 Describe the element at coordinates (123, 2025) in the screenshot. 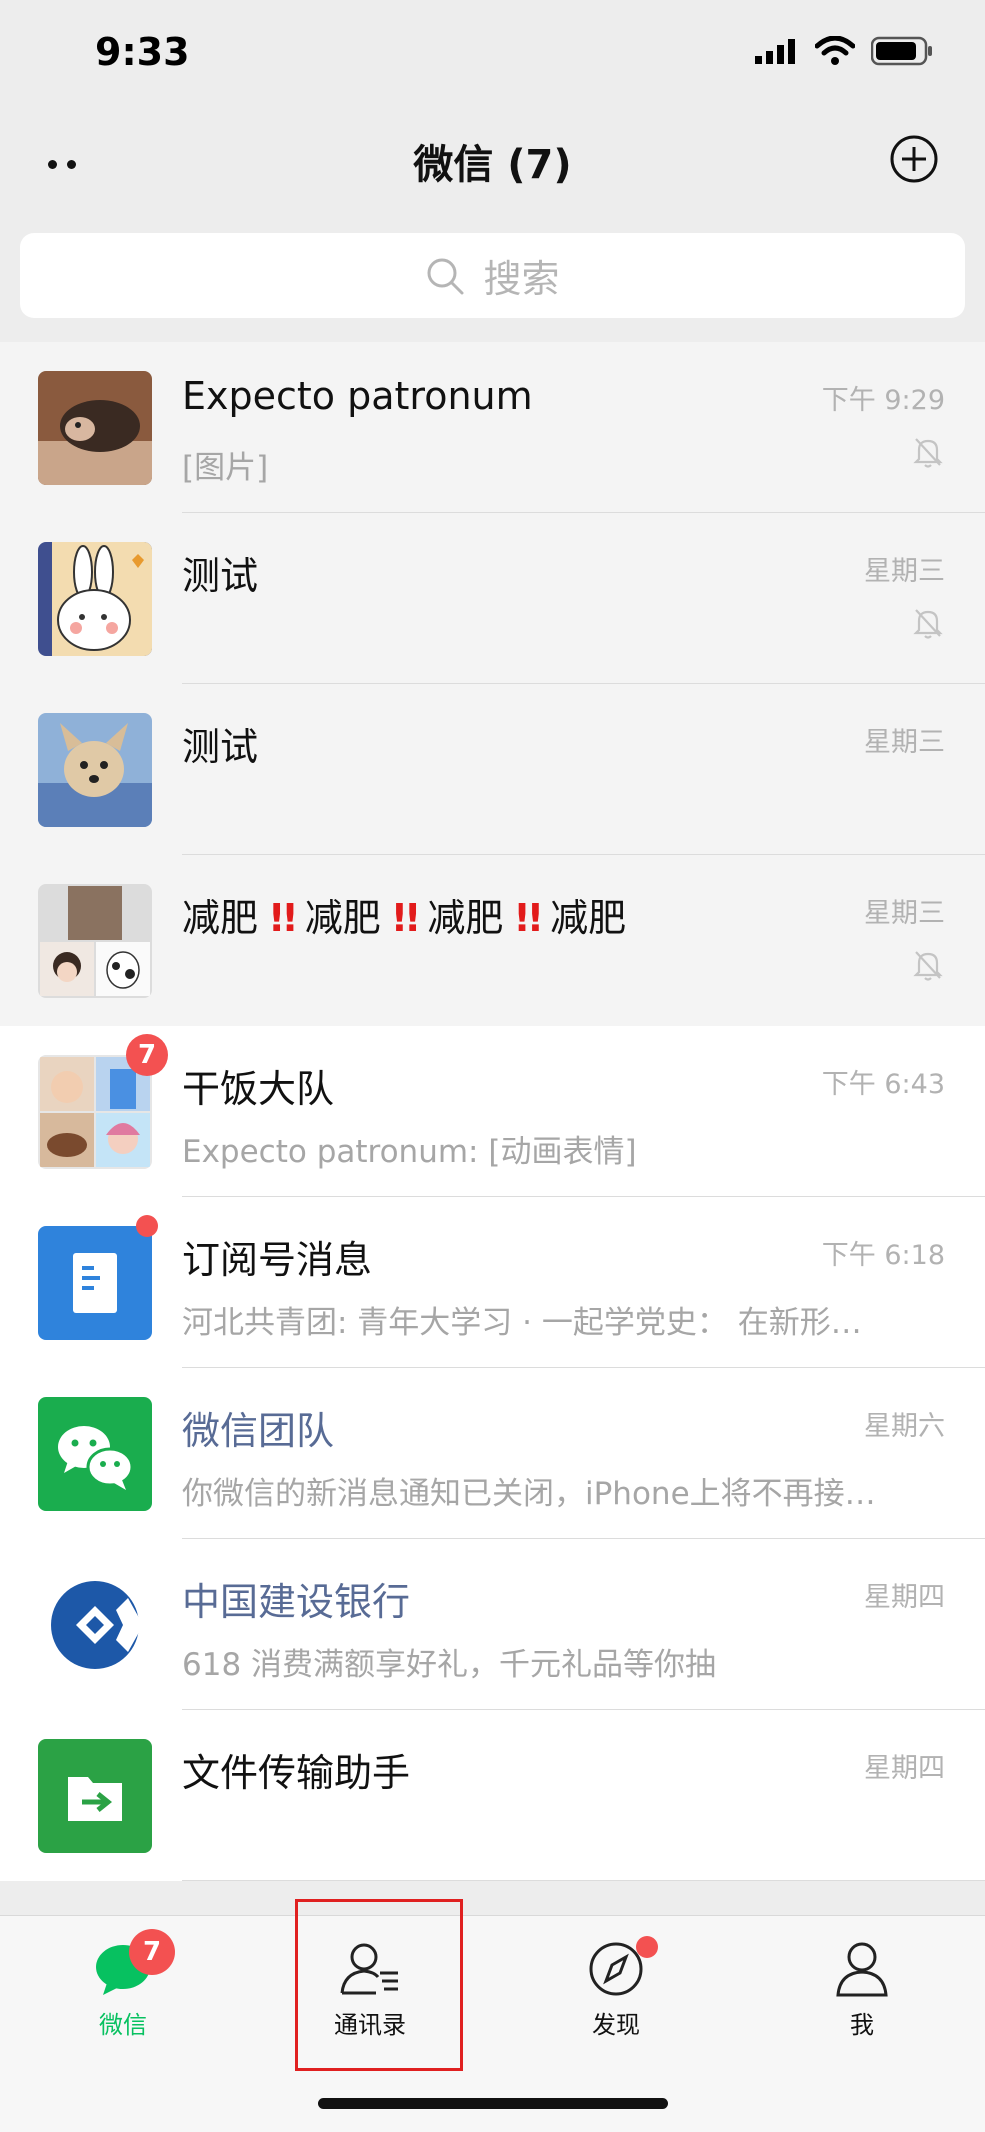

I see `tab-label: 微信` at that location.